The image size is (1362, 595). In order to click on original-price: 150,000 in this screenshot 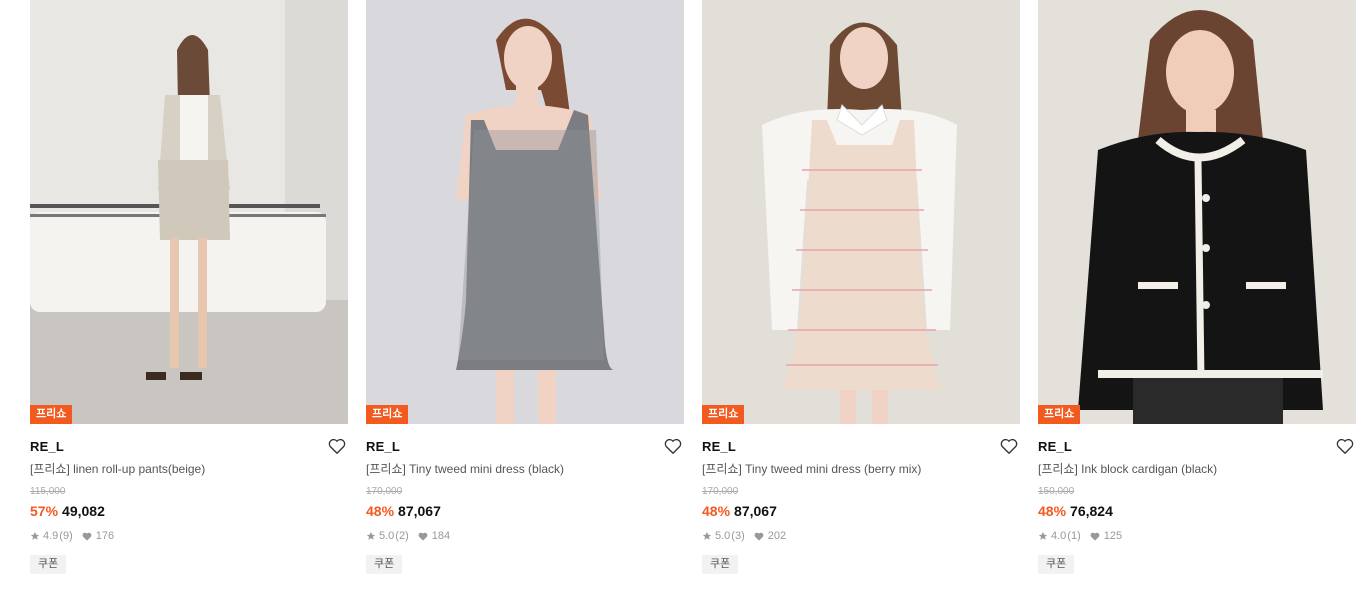, I will do `click(1056, 491)`.